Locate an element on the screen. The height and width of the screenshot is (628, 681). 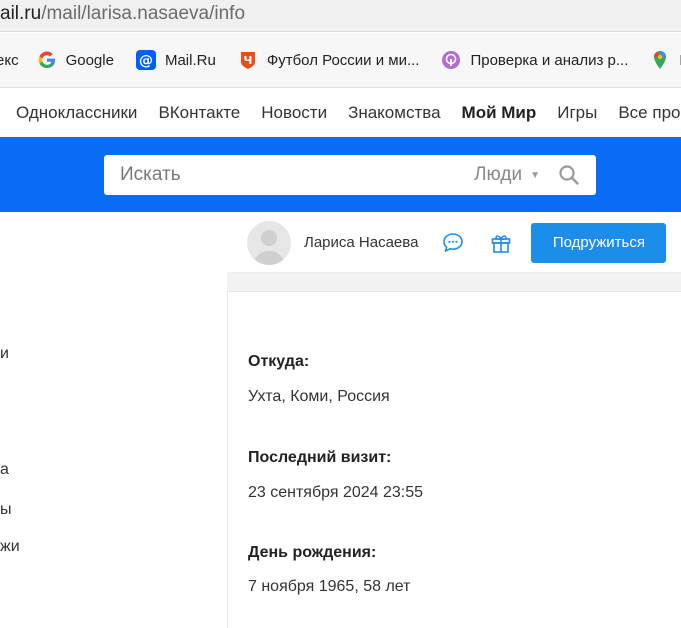
avatar is located at coordinates (269, 242).